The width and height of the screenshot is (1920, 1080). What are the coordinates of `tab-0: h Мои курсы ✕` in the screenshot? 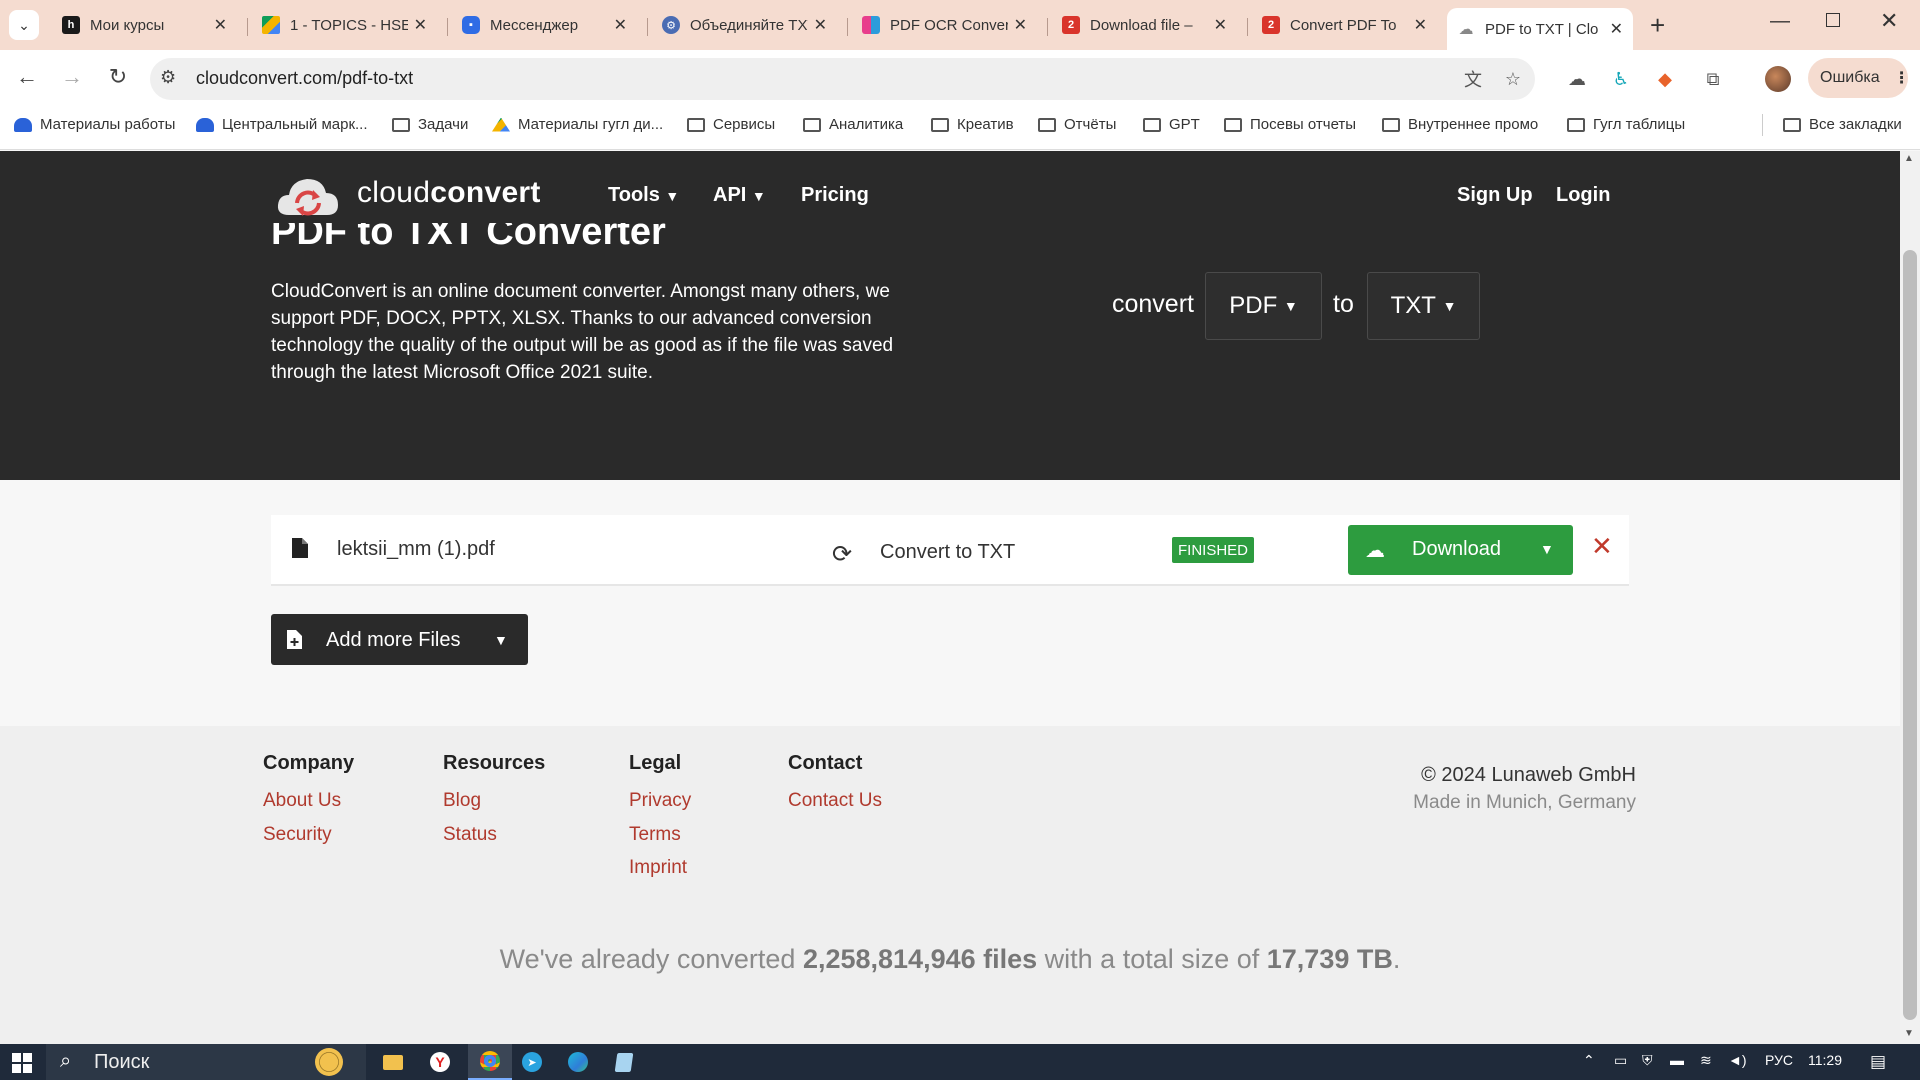 It's located at (144, 25).